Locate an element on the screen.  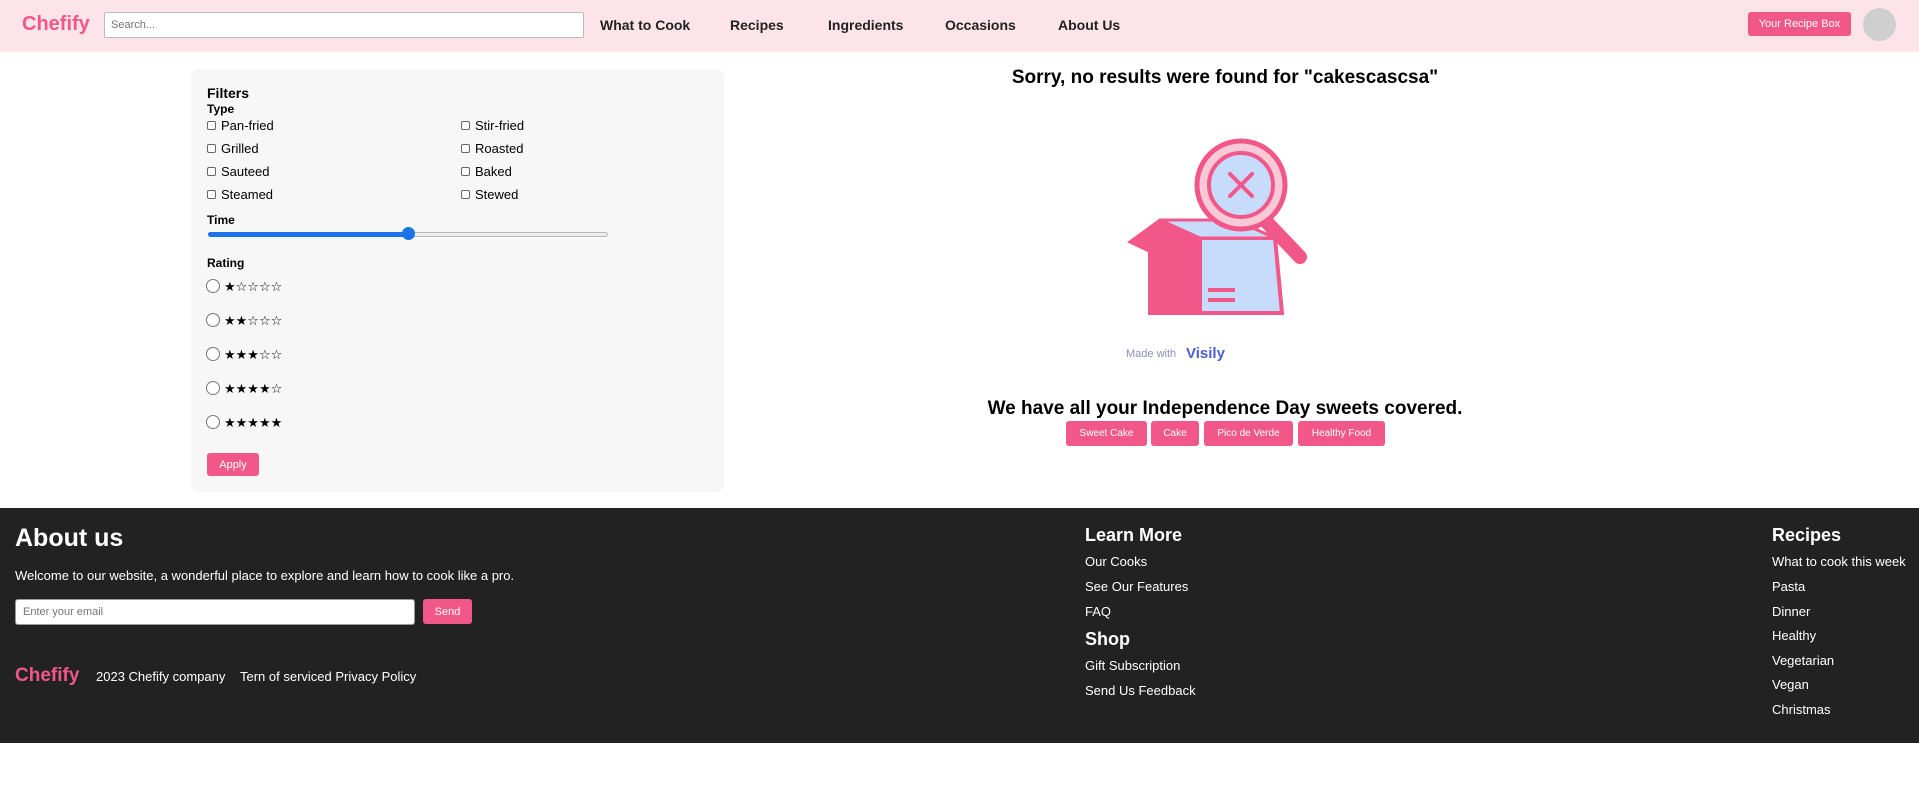
link-faq: FAQ is located at coordinates (1098, 611).